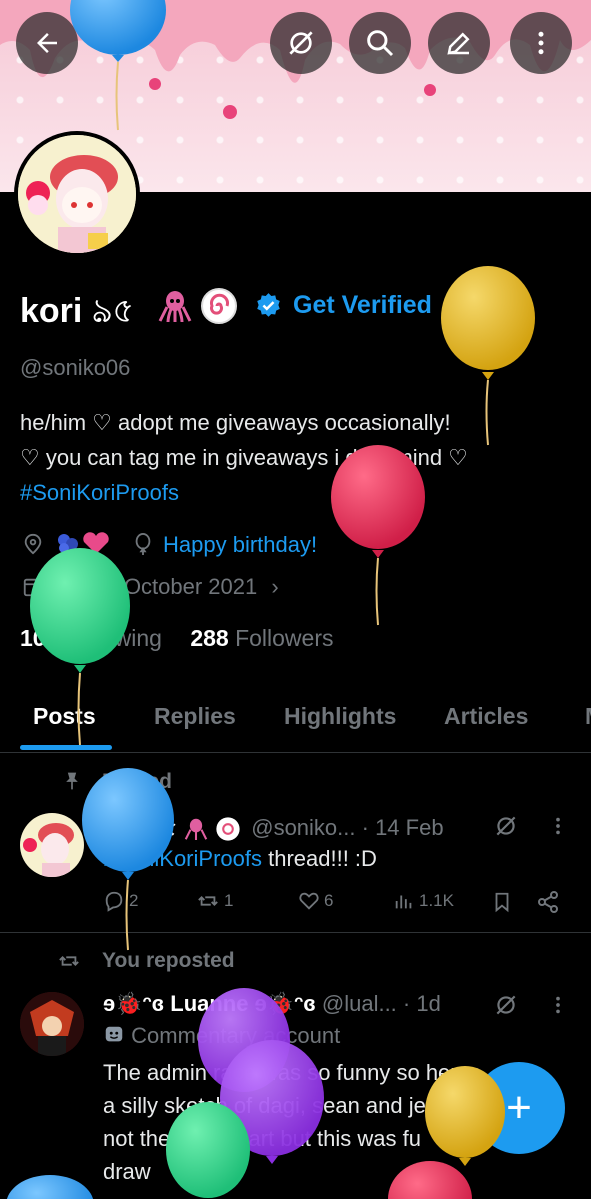  What do you see at coordinates (295, 932) in the screenshot?
I see `post-divider` at bounding box center [295, 932].